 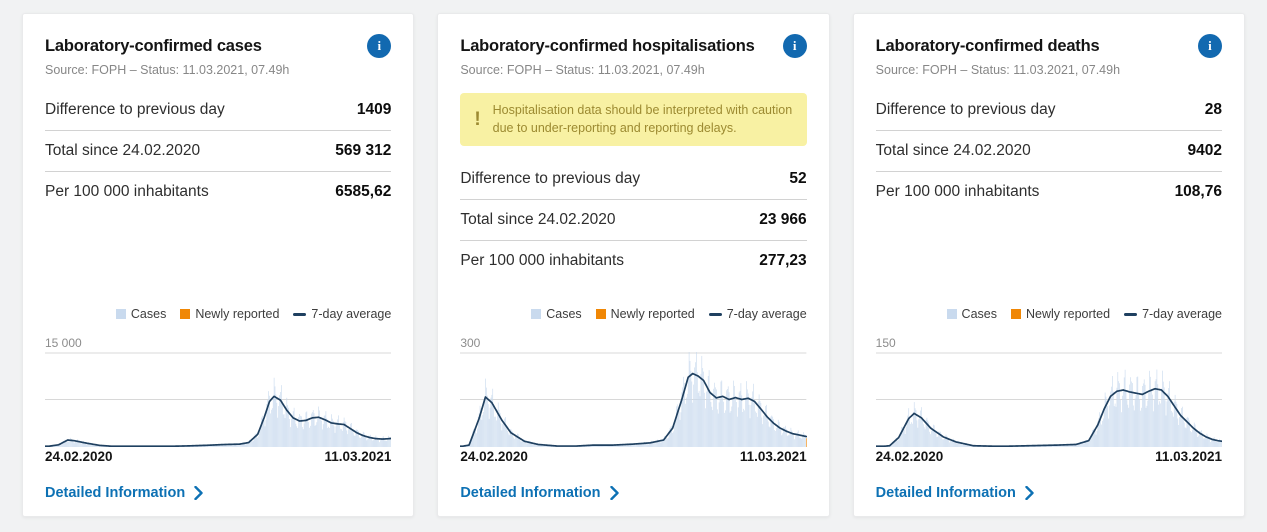 I want to click on stat-row-total: Total since 24.02.2020 9402, so click(x=1048, y=150).